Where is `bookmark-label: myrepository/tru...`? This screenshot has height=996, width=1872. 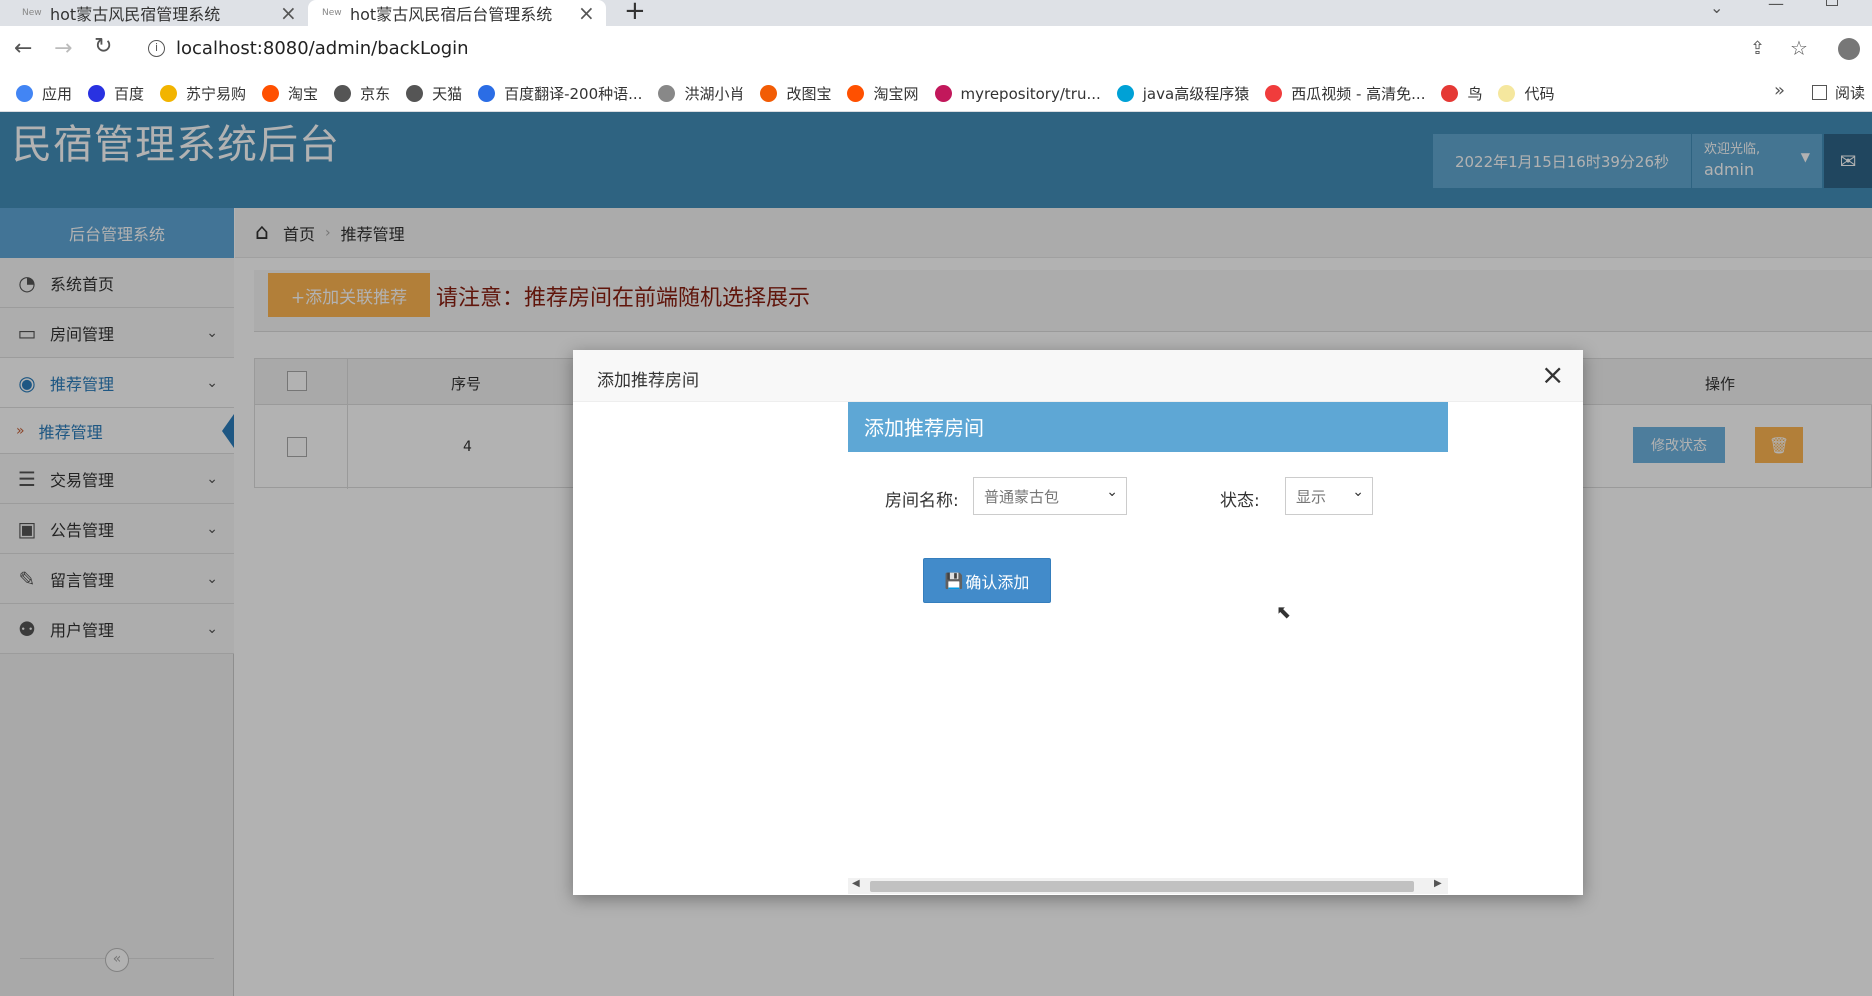
bookmark-label: myrepository/tru... is located at coordinates (1030, 93).